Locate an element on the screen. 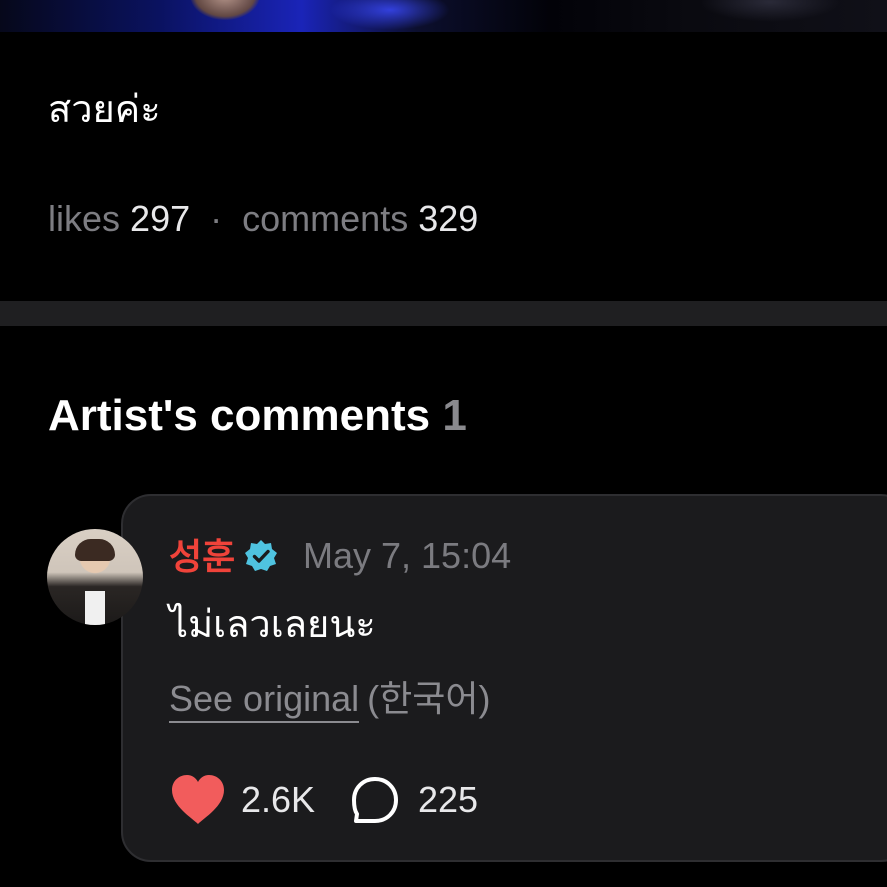  verified-badge-icon is located at coordinates (261, 555).